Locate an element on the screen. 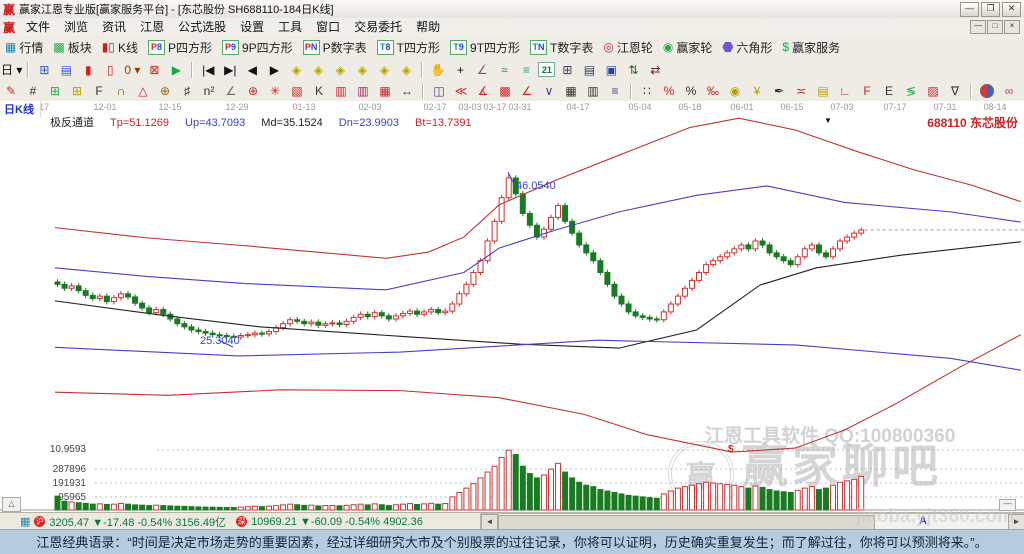 Image resolution: width=1024 pixels, height=554 pixels. grid-box-icon: ▦ is located at coordinates (571, 91).